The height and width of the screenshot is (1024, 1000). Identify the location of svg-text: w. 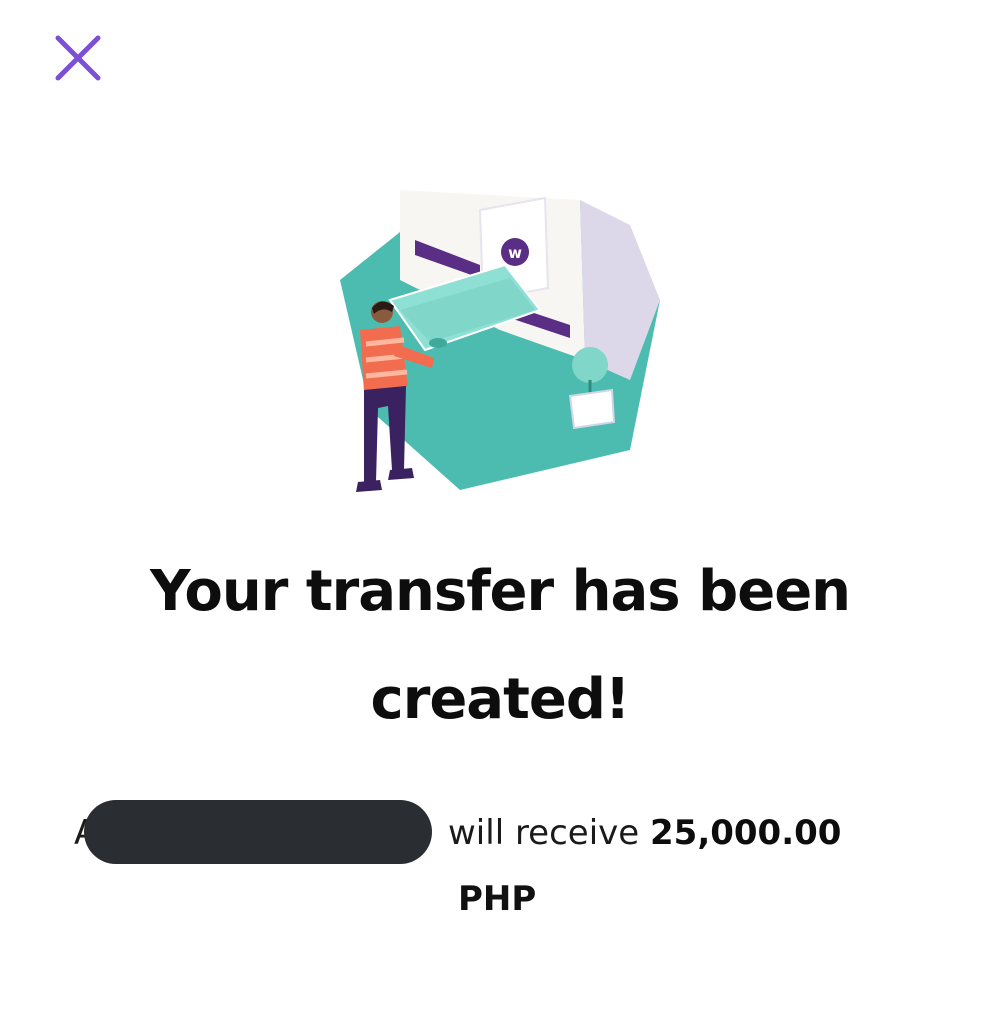
(515, 253).